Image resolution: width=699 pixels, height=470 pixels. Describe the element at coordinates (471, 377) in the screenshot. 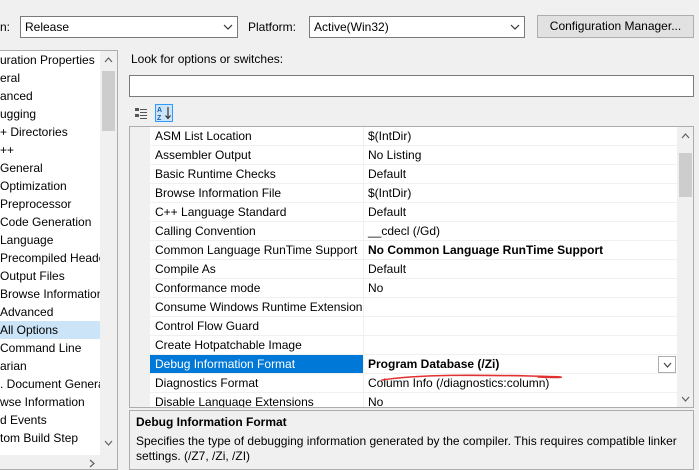

I see `annotation-underline` at that location.